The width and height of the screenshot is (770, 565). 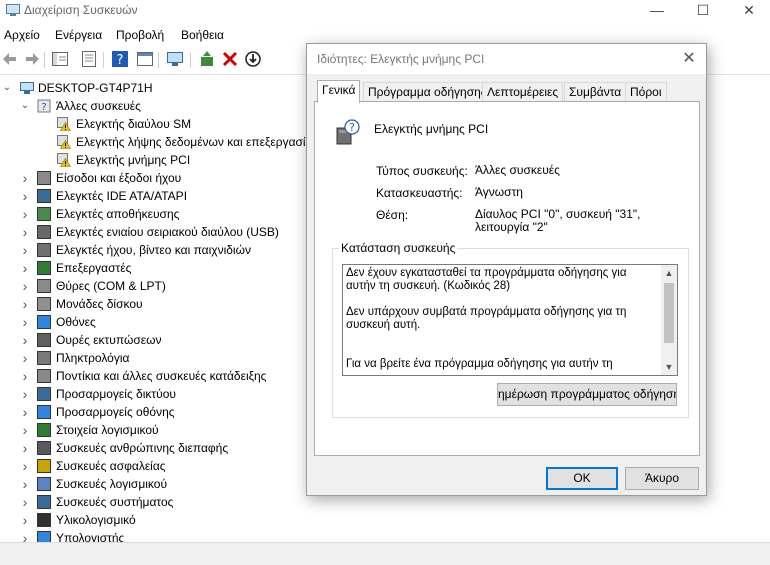 What do you see at coordinates (78, 35) in the screenshot?
I see `menu-action: Ενέργεια` at bounding box center [78, 35].